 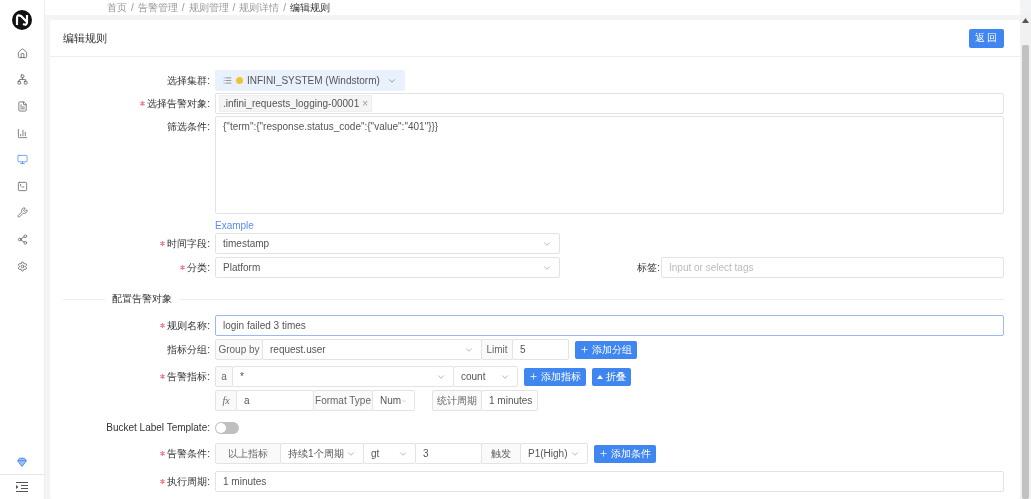 I want to click on breadcrumb-item: 编辑规则, so click(x=310, y=7).